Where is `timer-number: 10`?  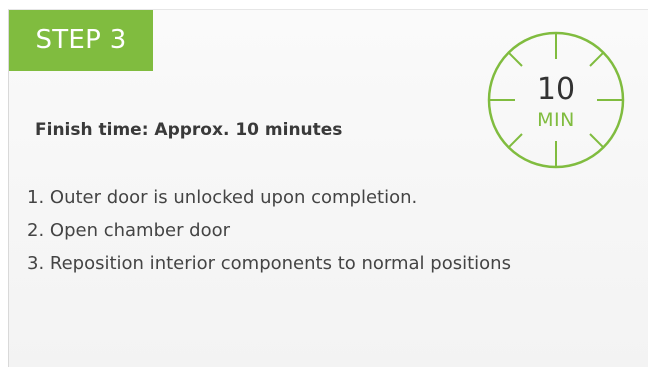 timer-number: 10 is located at coordinates (556, 89).